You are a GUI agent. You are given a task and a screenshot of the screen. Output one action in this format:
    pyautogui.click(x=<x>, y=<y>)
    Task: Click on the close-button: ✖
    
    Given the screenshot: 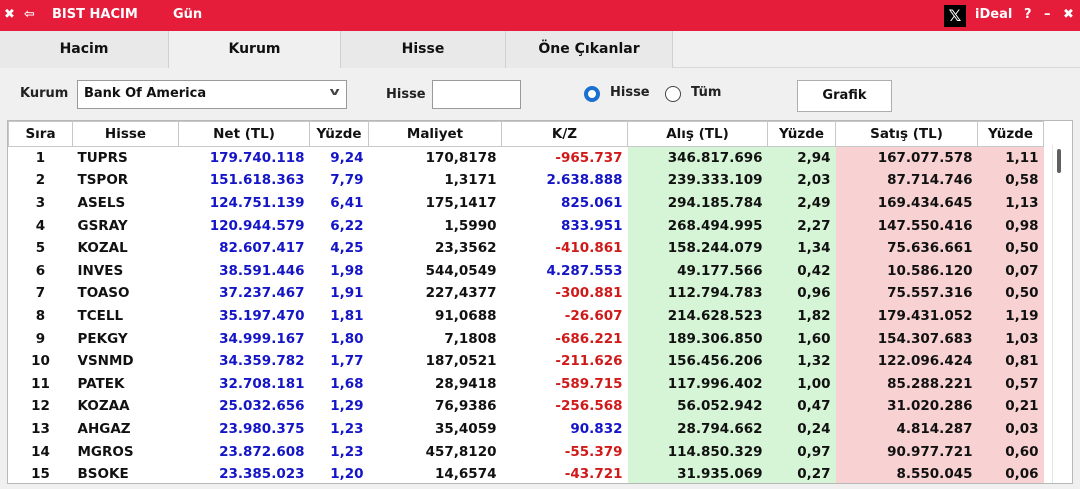 What is the action you would take?
    pyautogui.click(x=1068, y=14)
    